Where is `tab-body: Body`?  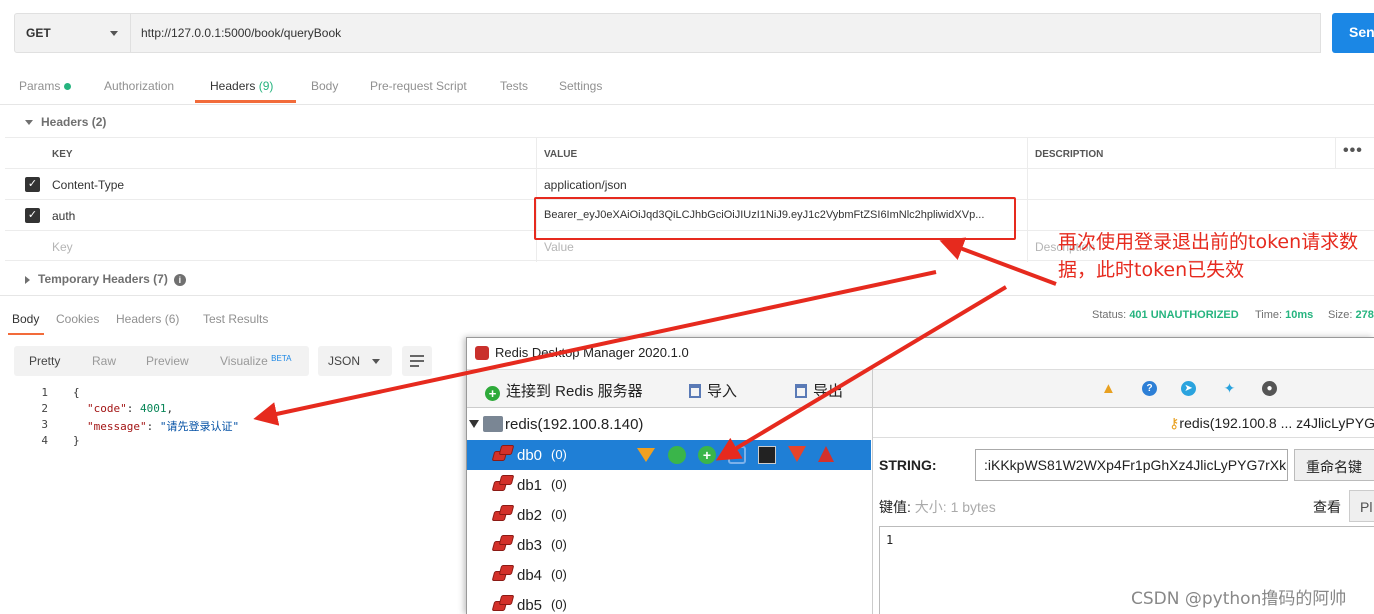 tab-body: Body is located at coordinates (324, 86).